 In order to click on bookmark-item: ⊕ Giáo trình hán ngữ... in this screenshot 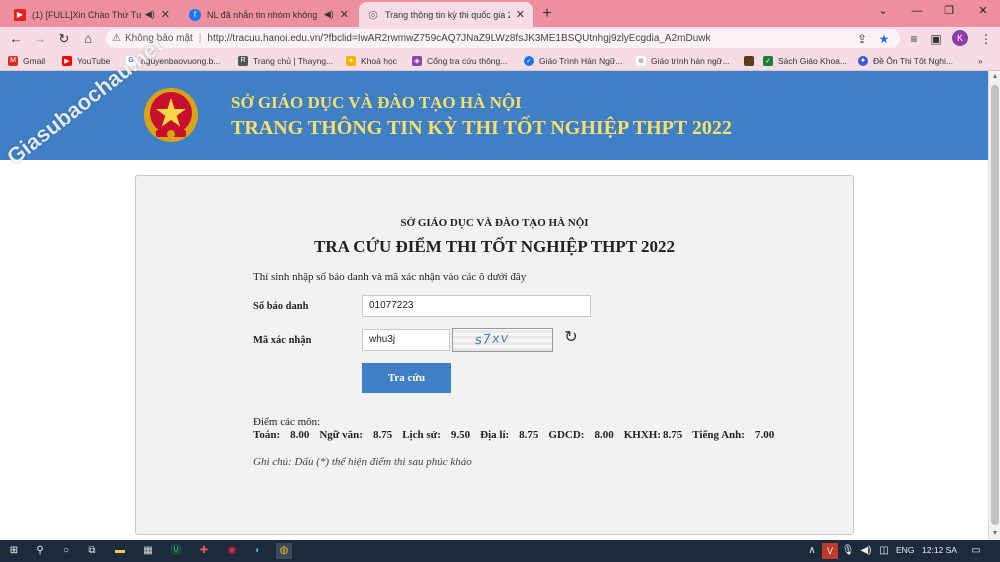, I will do `click(682, 60)`.